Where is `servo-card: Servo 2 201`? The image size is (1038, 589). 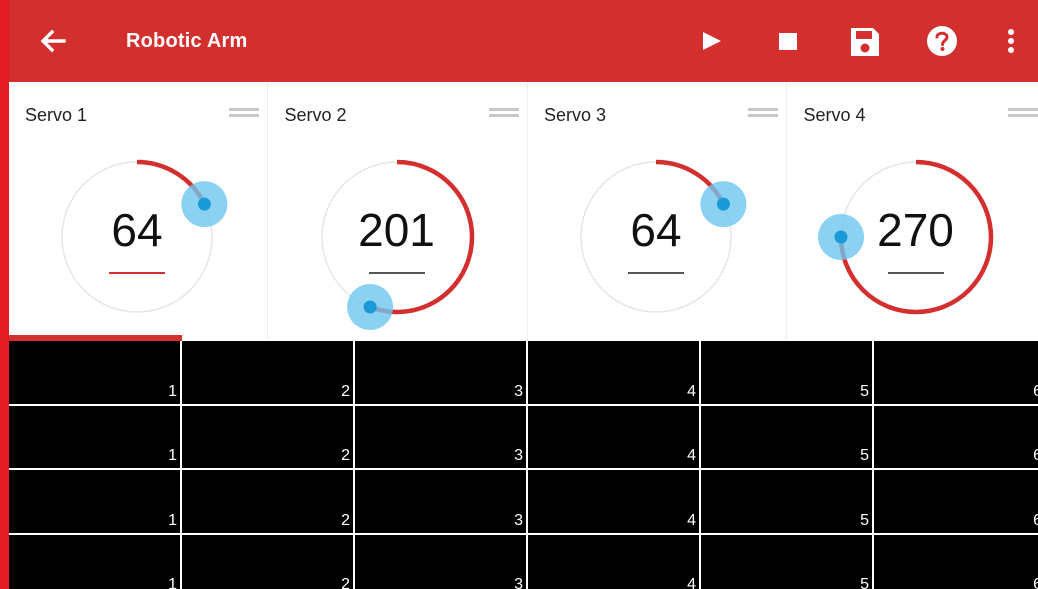 servo-card: Servo 2 201 is located at coordinates (398, 211).